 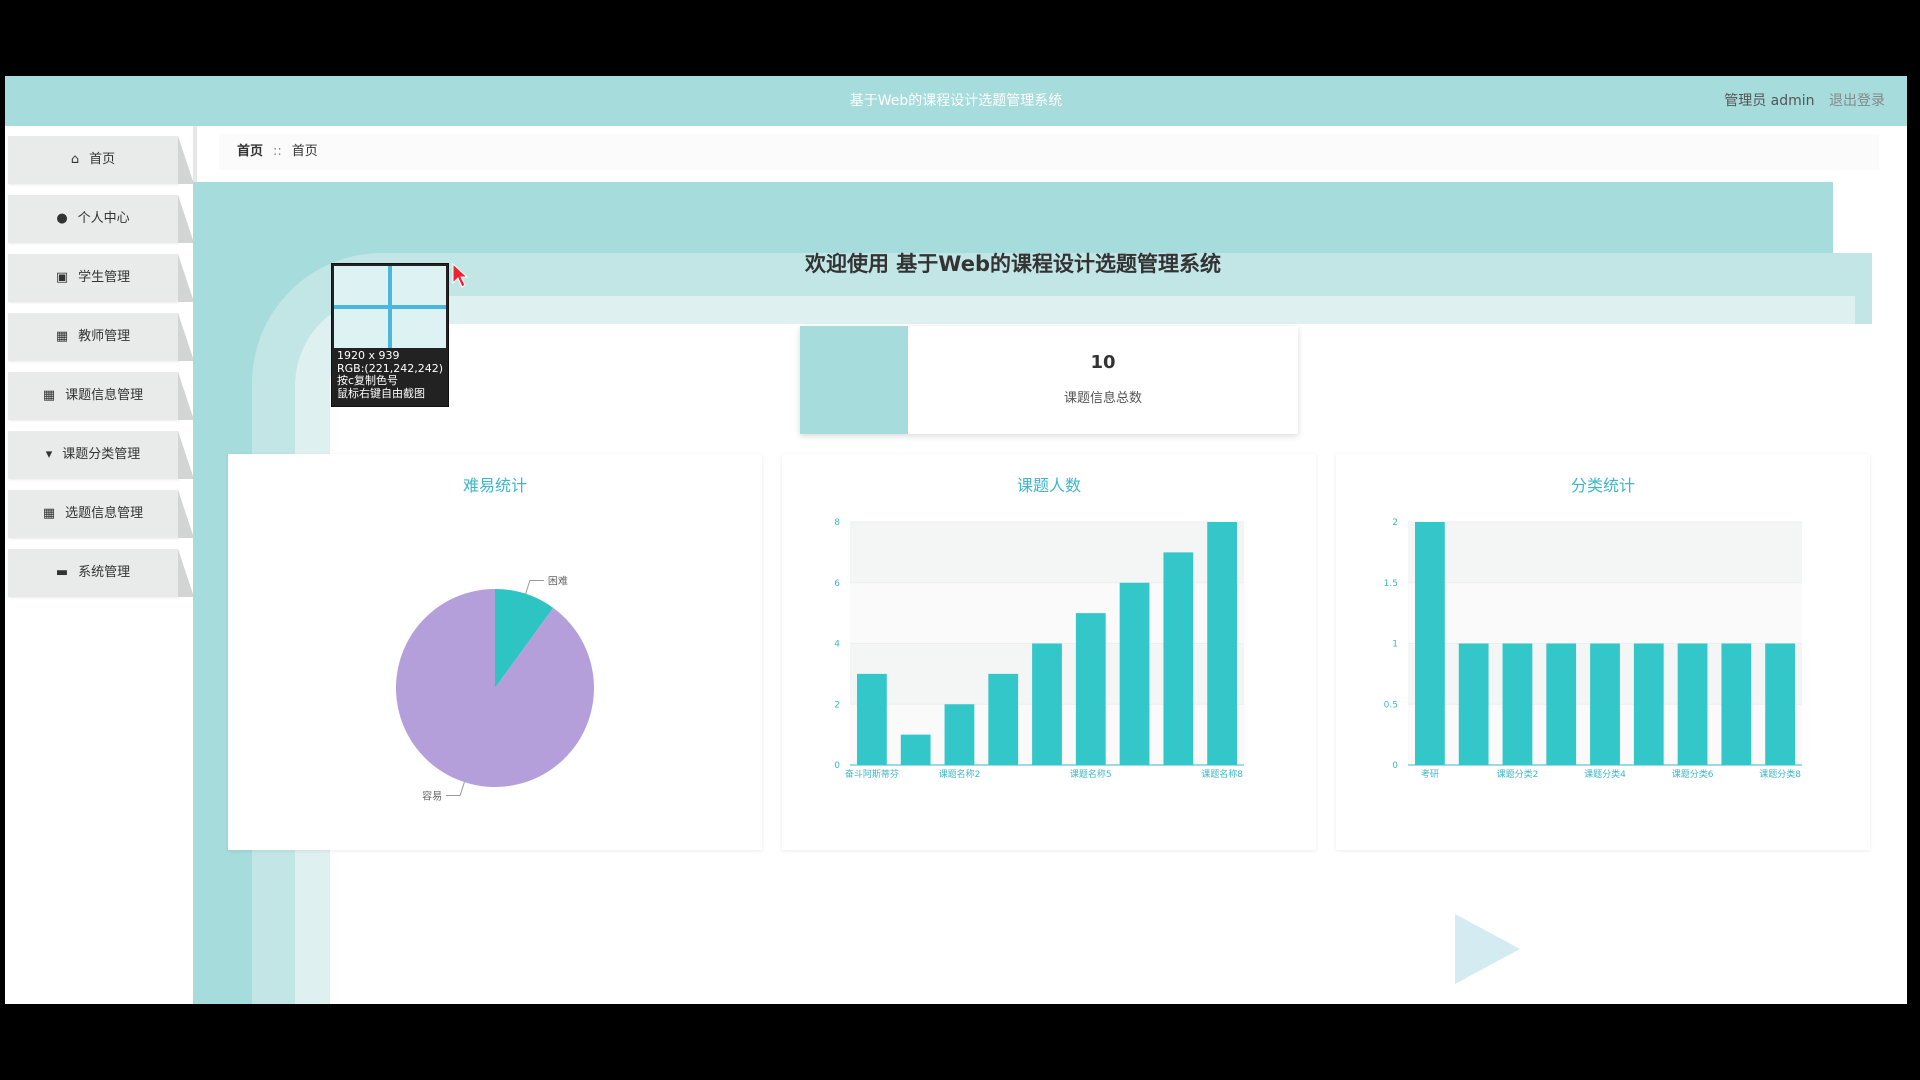 What do you see at coordinates (104, 513) in the screenshot?
I see `sidebar-item-label: 选题信息管理` at bounding box center [104, 513].